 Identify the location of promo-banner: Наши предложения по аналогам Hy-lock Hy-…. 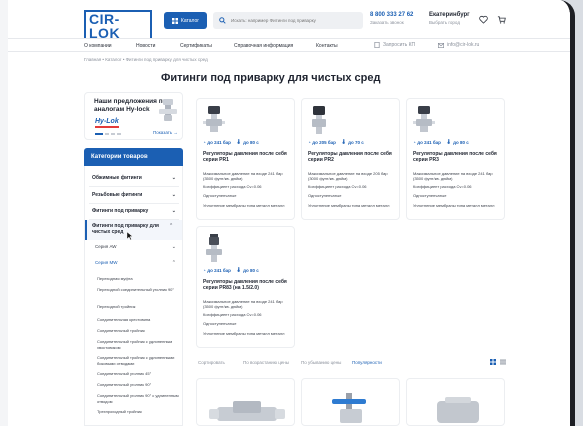
(133, 116).